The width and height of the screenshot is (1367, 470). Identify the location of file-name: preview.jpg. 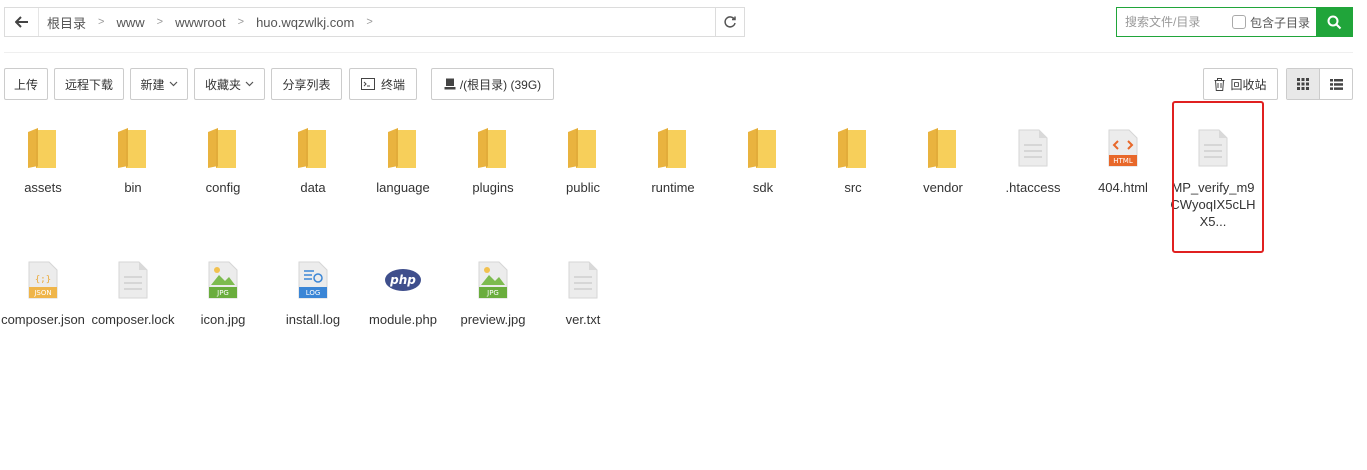
(493, 319).